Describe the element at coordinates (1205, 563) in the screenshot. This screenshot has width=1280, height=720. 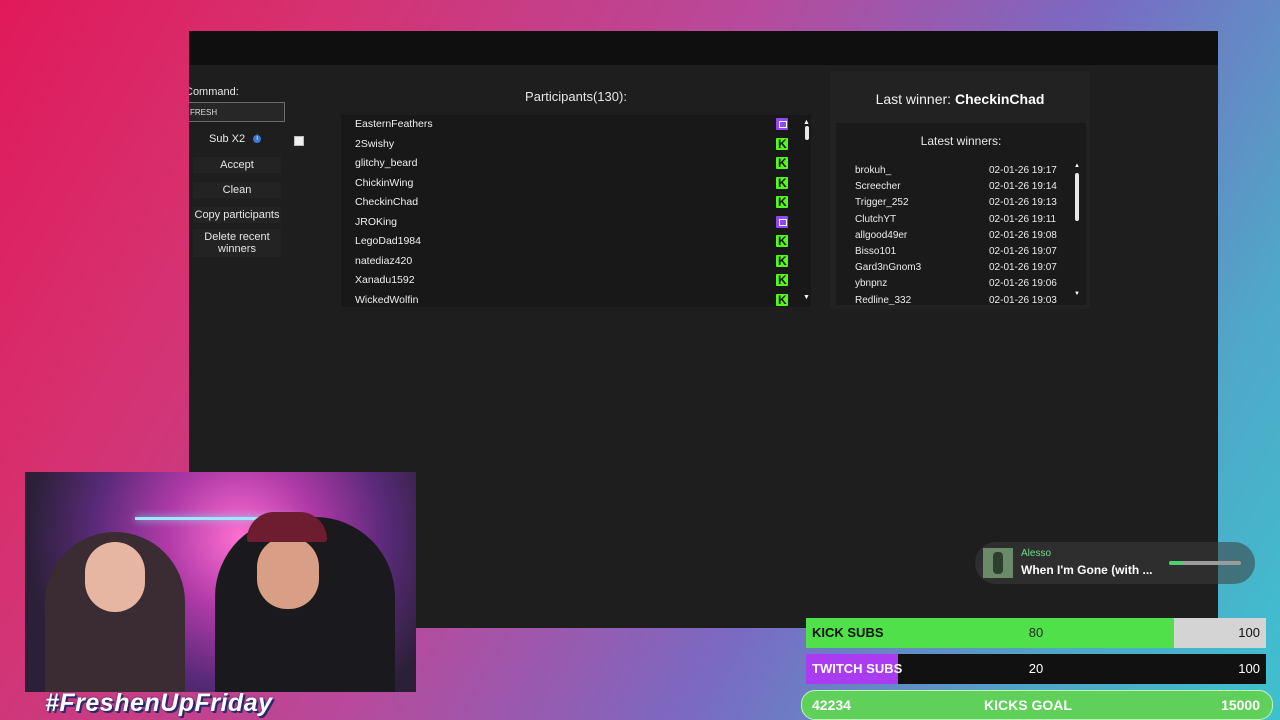
I see `now-playing-progress` at that location.